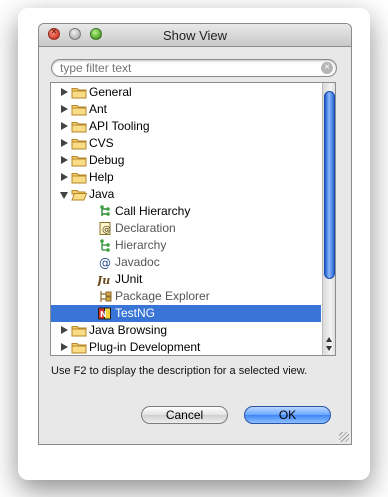 The image size is (388, 497). What do you see at coordinates (186, 160) in the screenshot?
I see `tree-item: Debug` at bounding box center [186, 160].